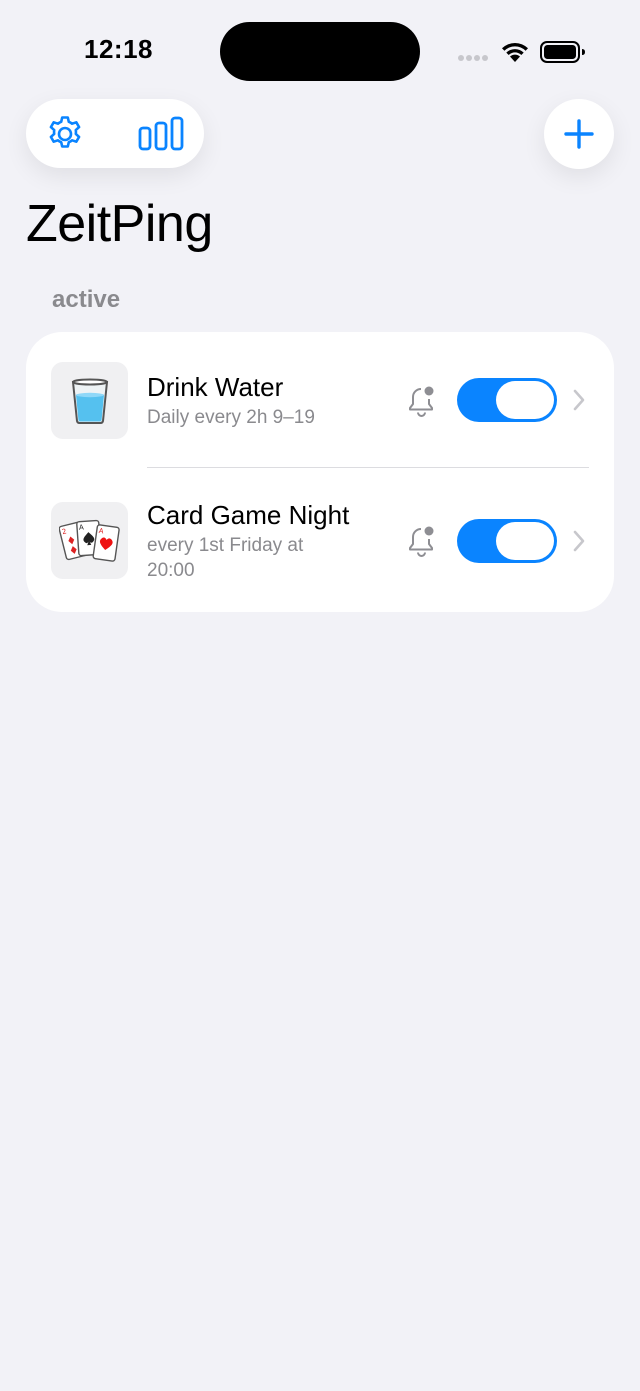 This screenshot has height=1391, width=640. I want to click on playing-cards-icon: 2 A A, so click(89, 540).